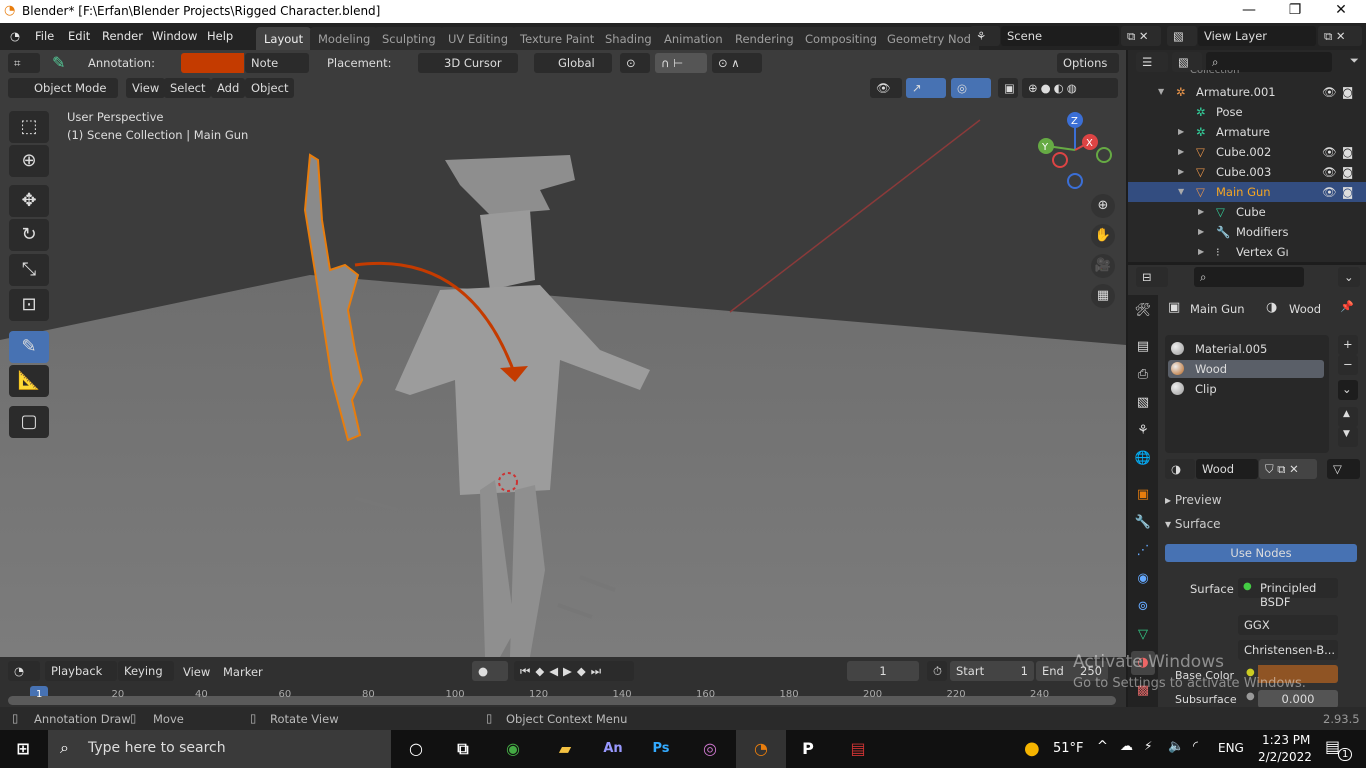 Image resolution: width=1366 pixels, height=768 pixels. I want to click on outliner-row: ▶ ▽ Cube.002 👁 ◙, so click(1247, 152).